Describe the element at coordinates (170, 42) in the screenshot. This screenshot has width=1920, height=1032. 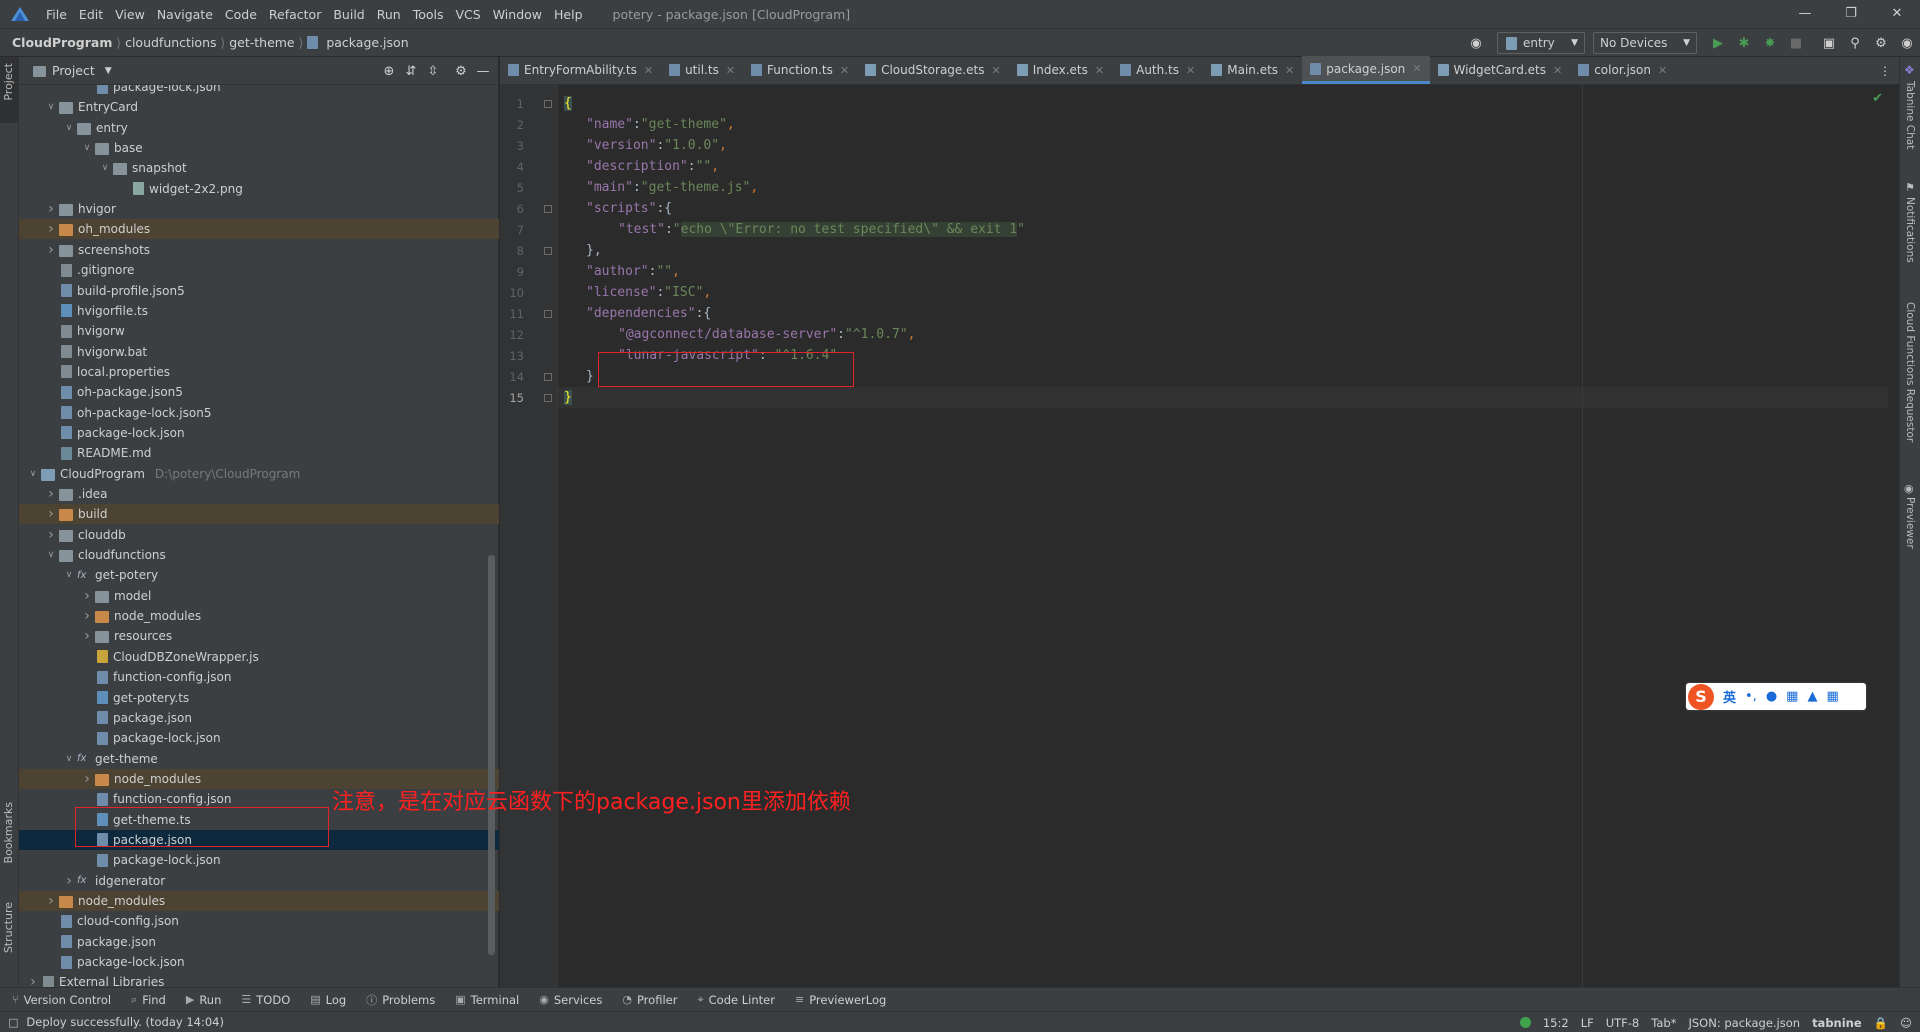
I see `breadcrumb-cloudfunctions: cloudfunctions` at that location.